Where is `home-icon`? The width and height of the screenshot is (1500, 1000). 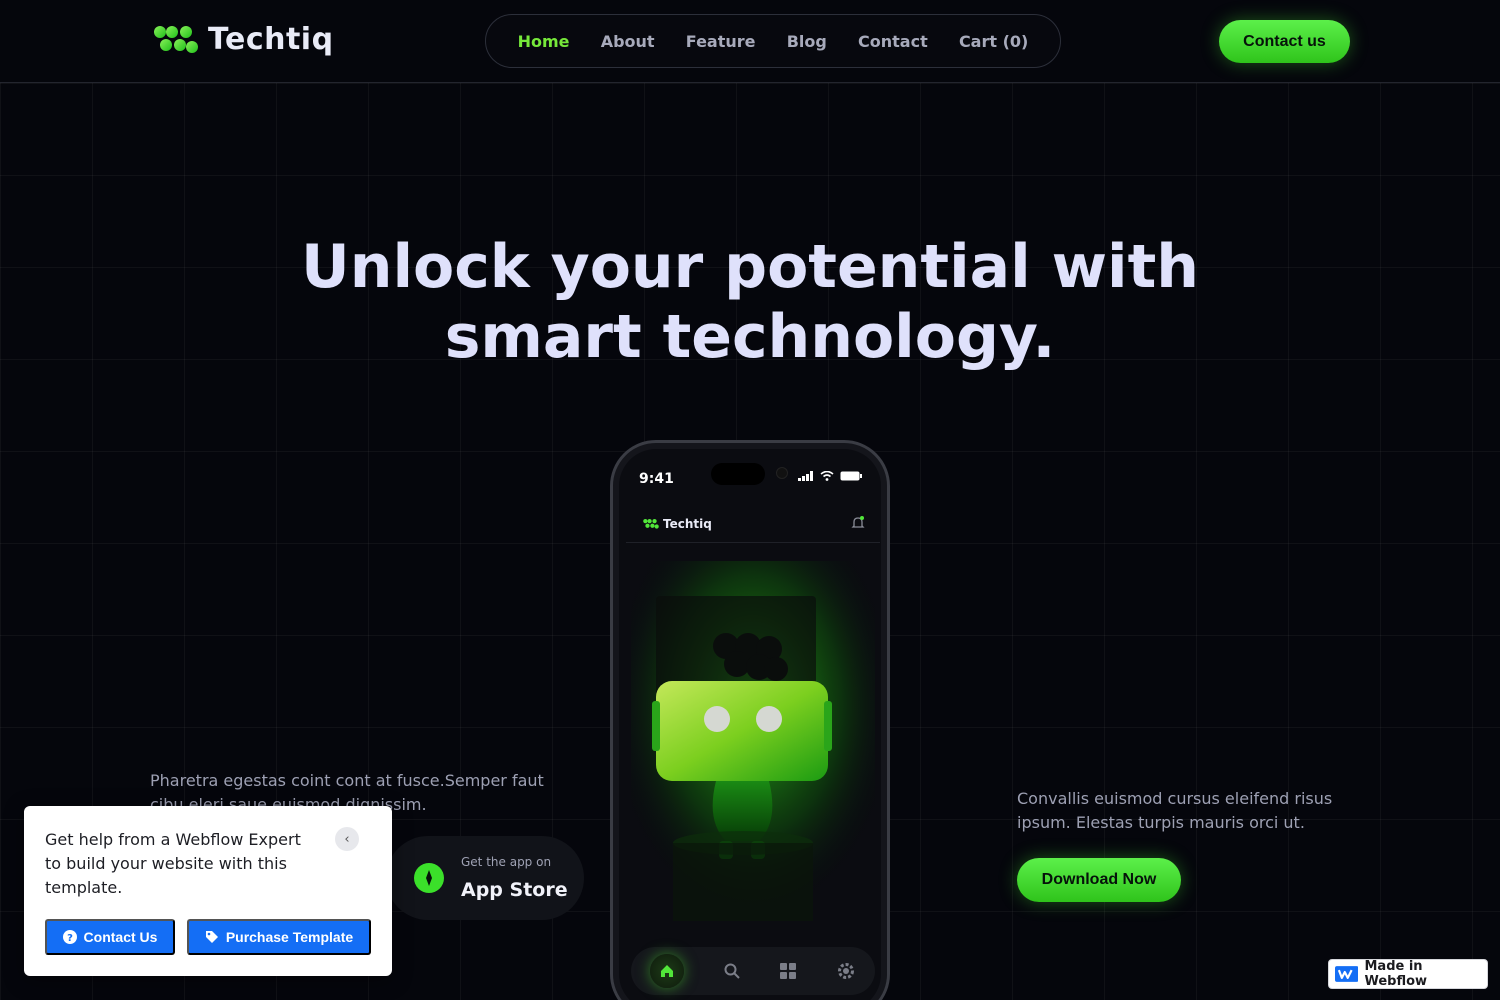
home-icon is located at coordinates (667, 971).